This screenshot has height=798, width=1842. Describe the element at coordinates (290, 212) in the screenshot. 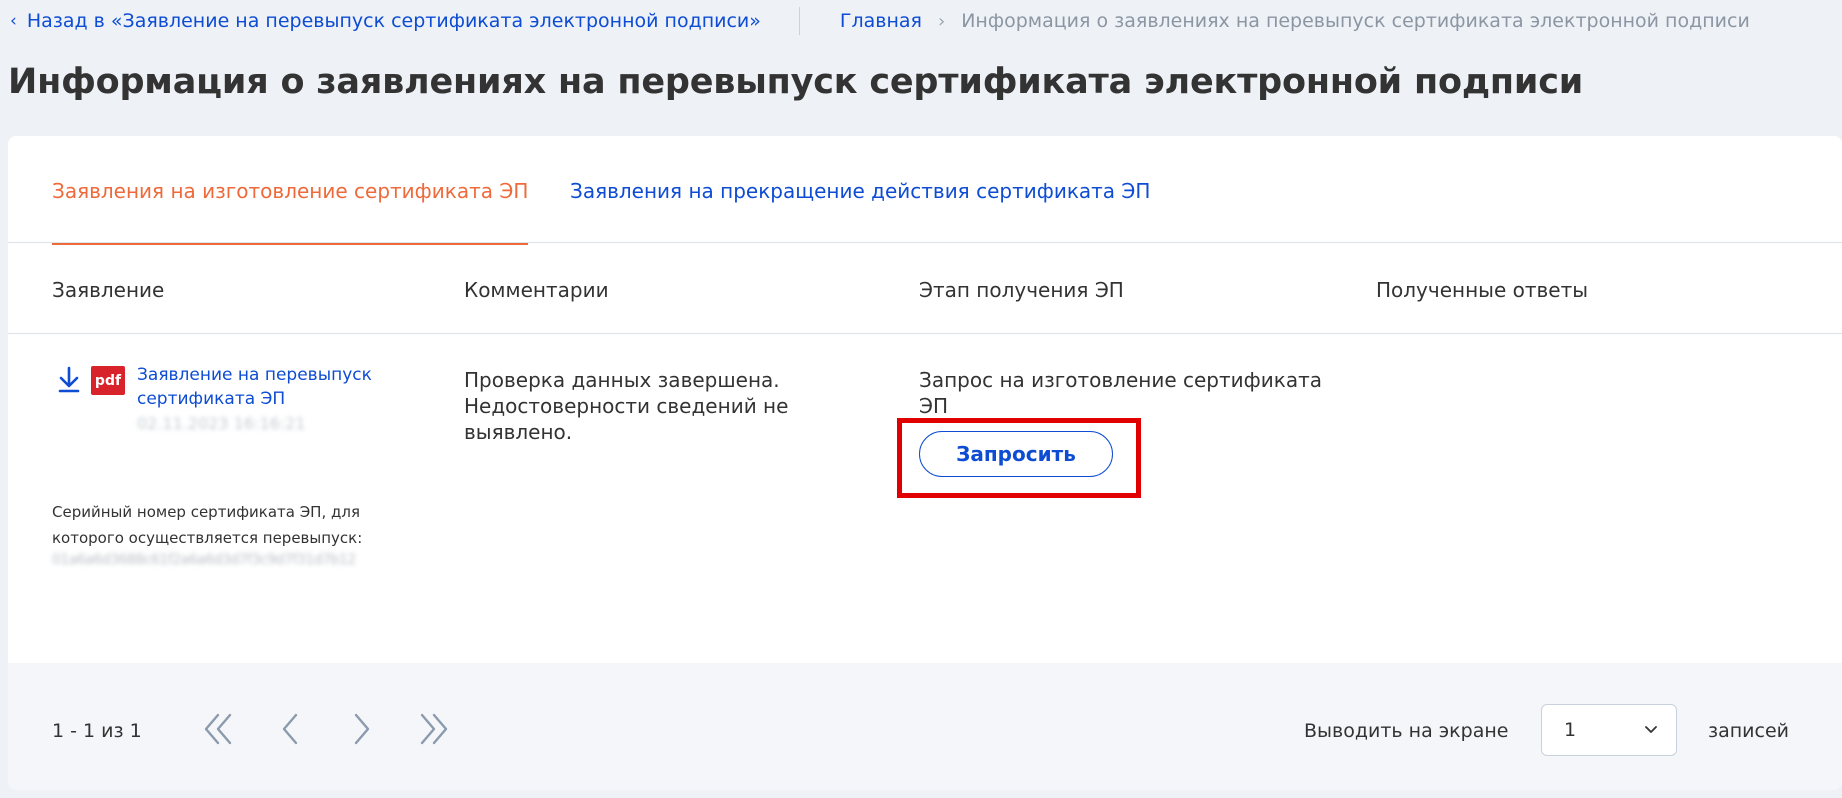

I see `tab-production: Заявления на изготовление сертификата ЭП` at that location.